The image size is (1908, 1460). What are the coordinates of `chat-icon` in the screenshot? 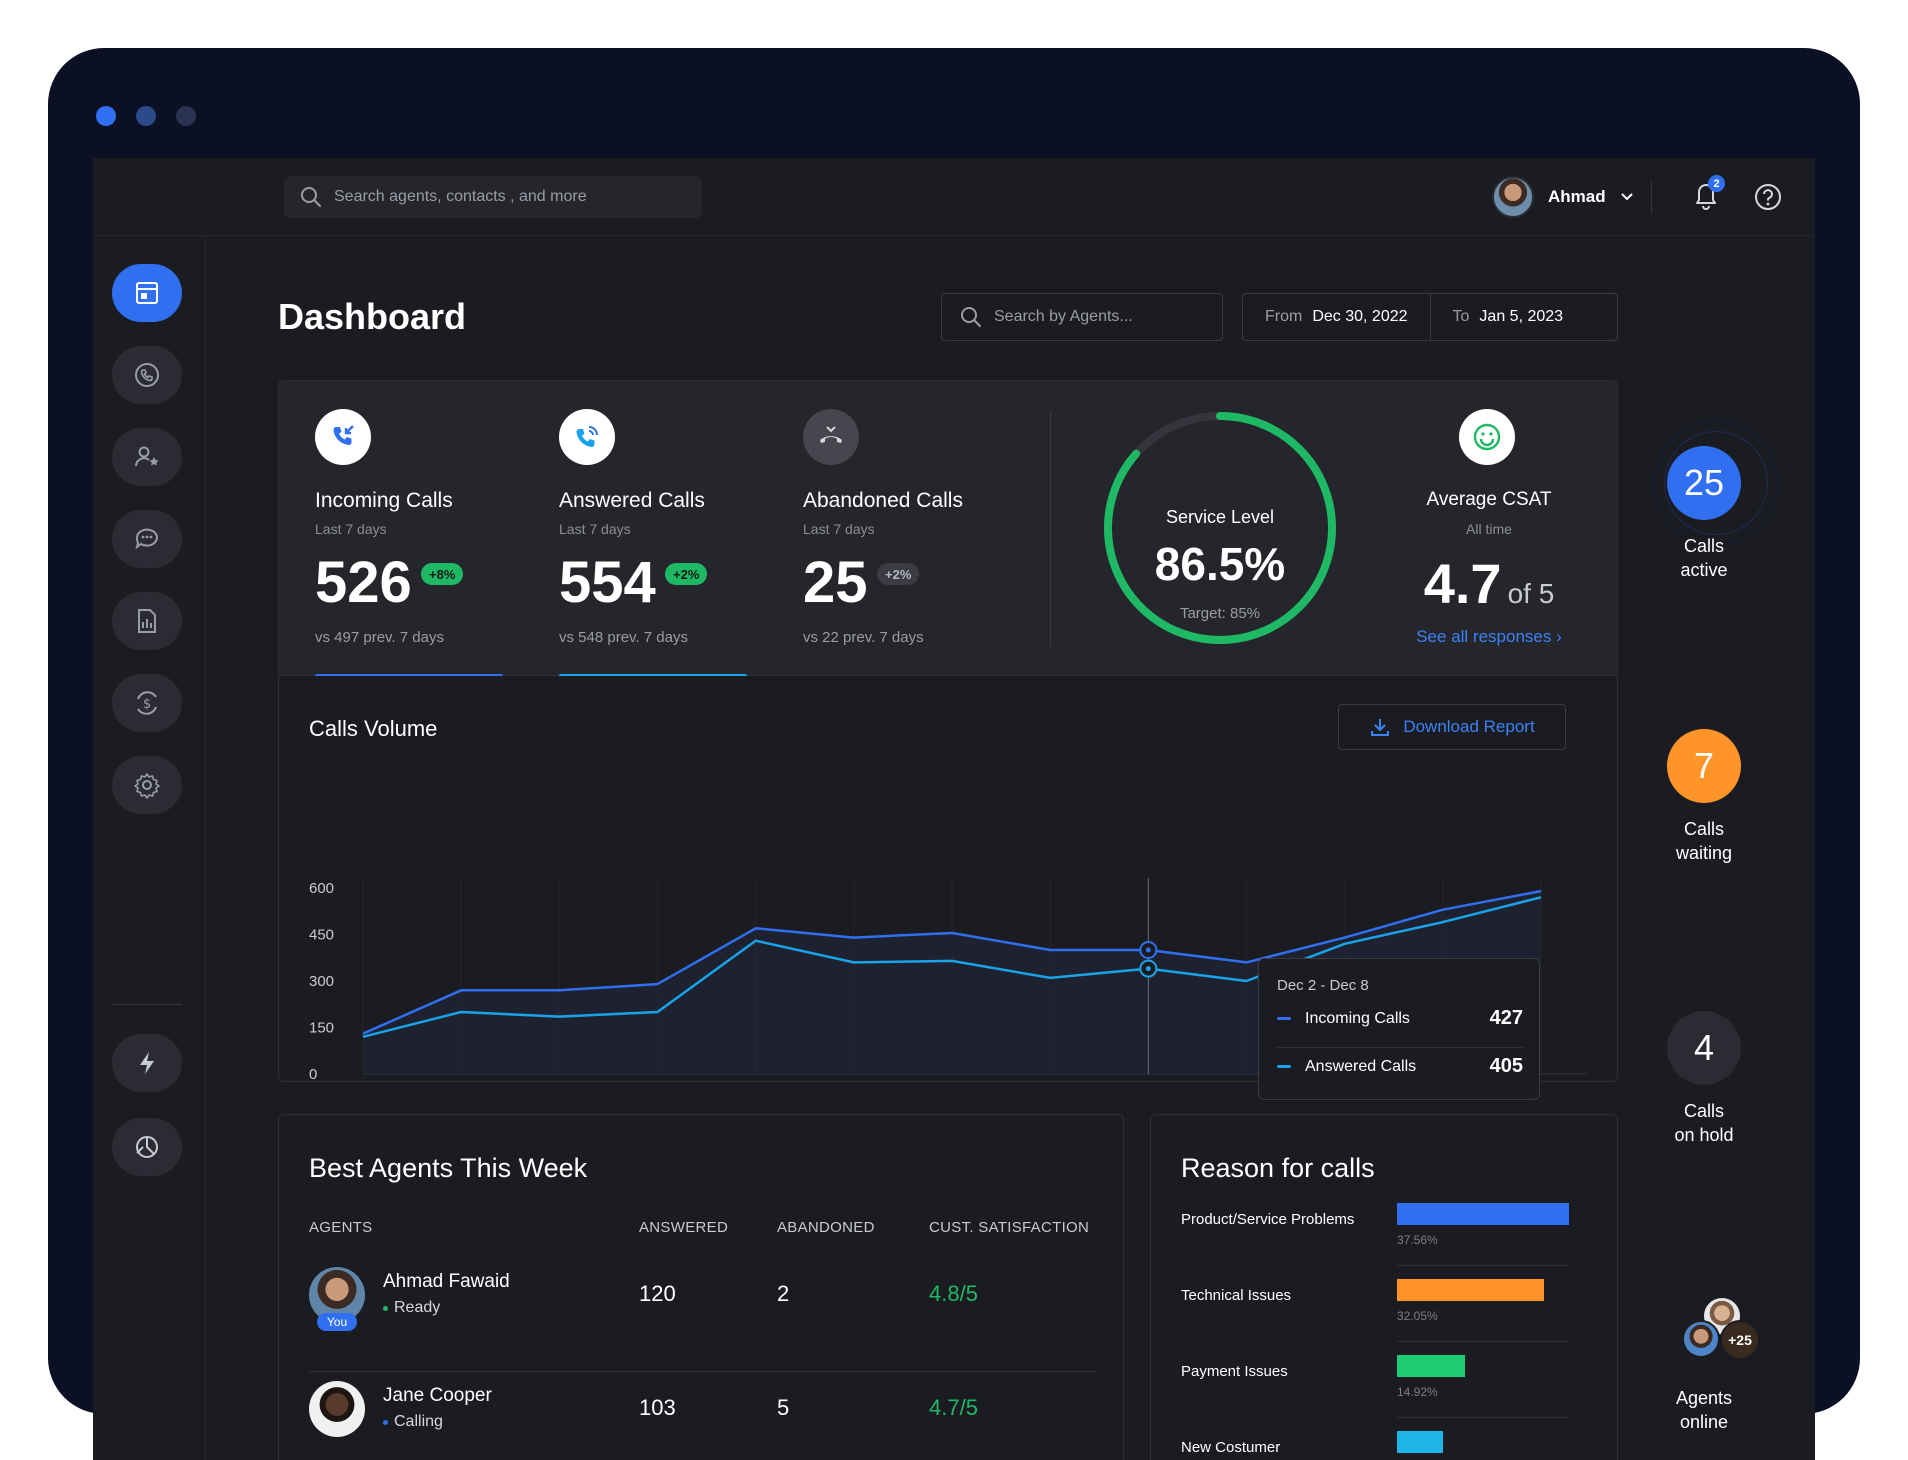 It's located at (146, 539).